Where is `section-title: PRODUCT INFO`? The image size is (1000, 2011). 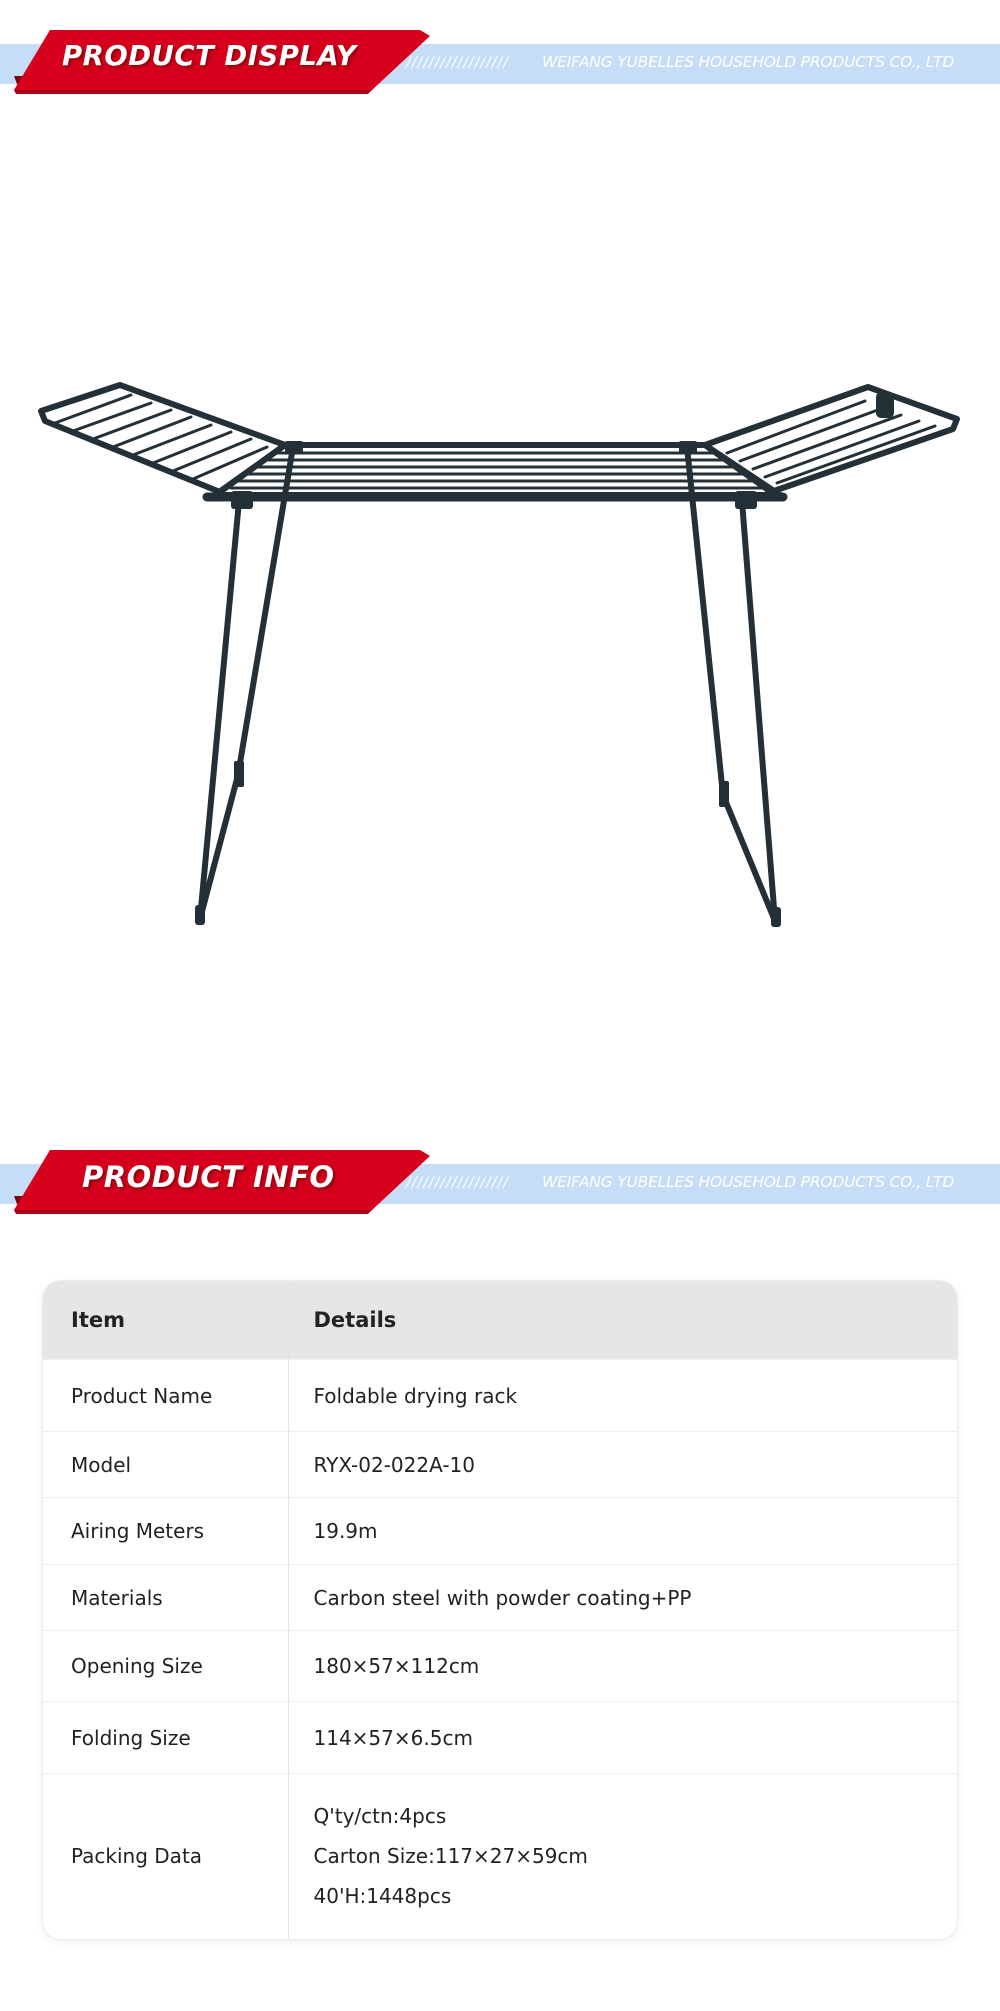 section-title: PRODUCT INFO is located at coordinates (208, 1177).